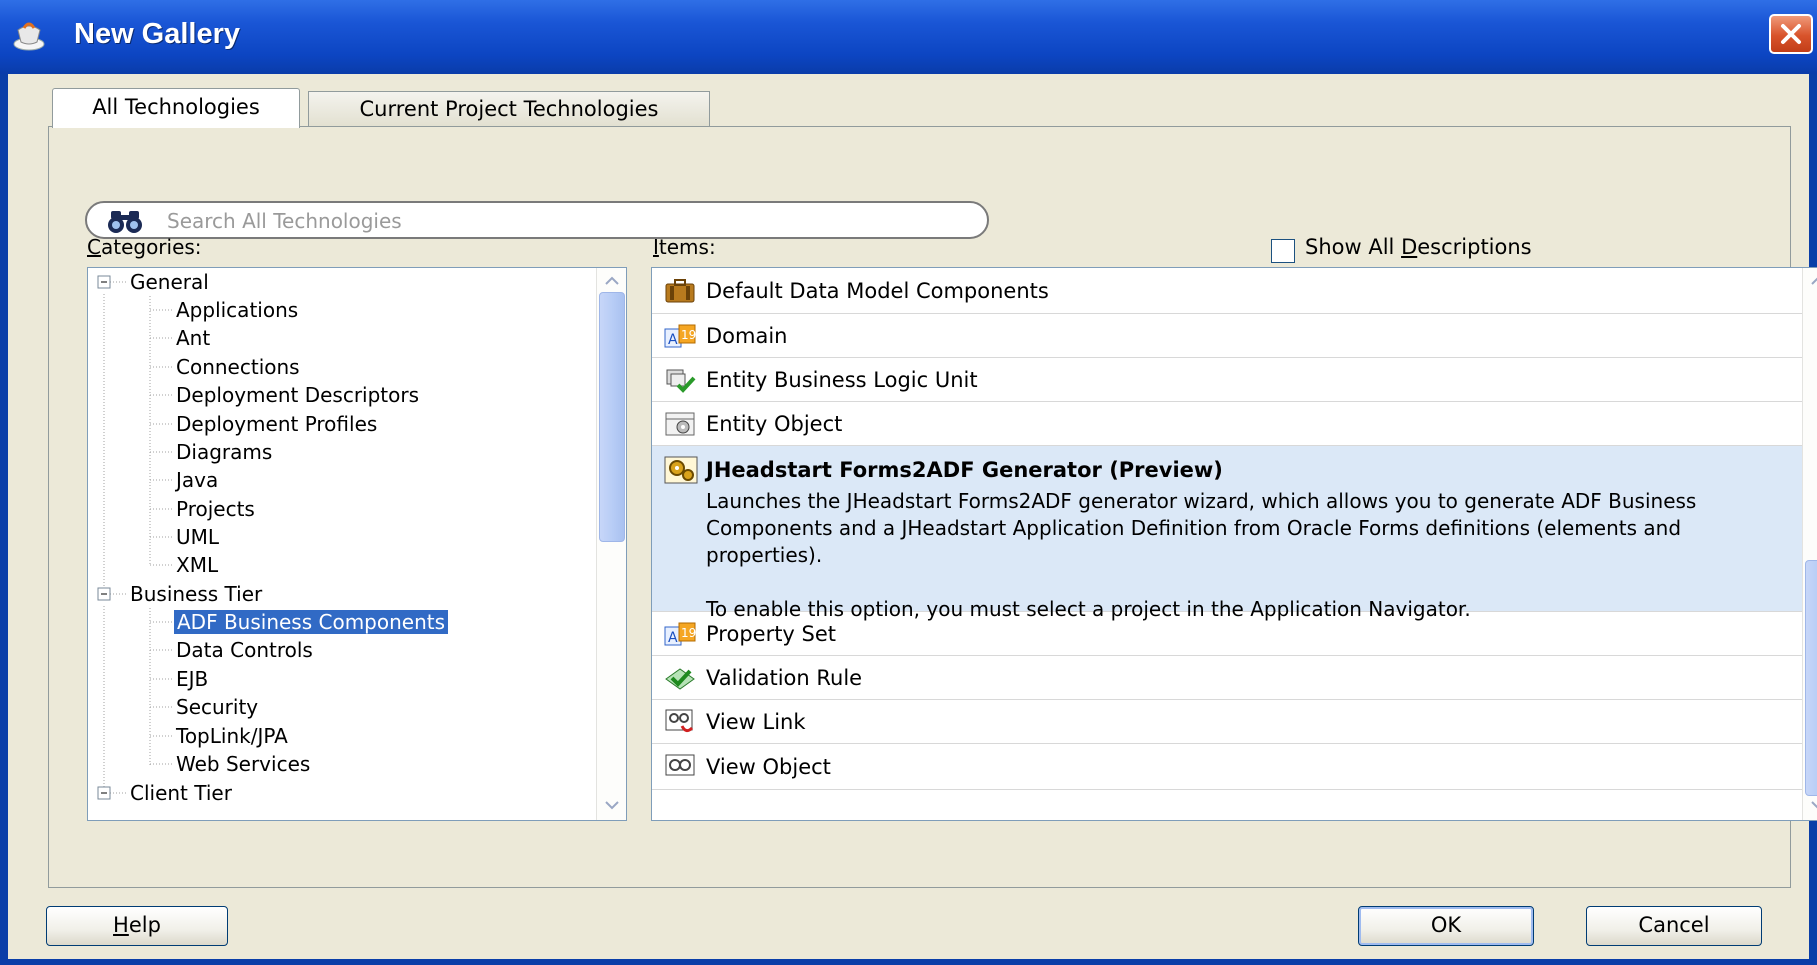 The width and height of the screenshot is (1817, 965). What do you see at coordinates (144, 247) in the screenshot?
I see `categories-label: Categories:` at bounding box center [144, 247].